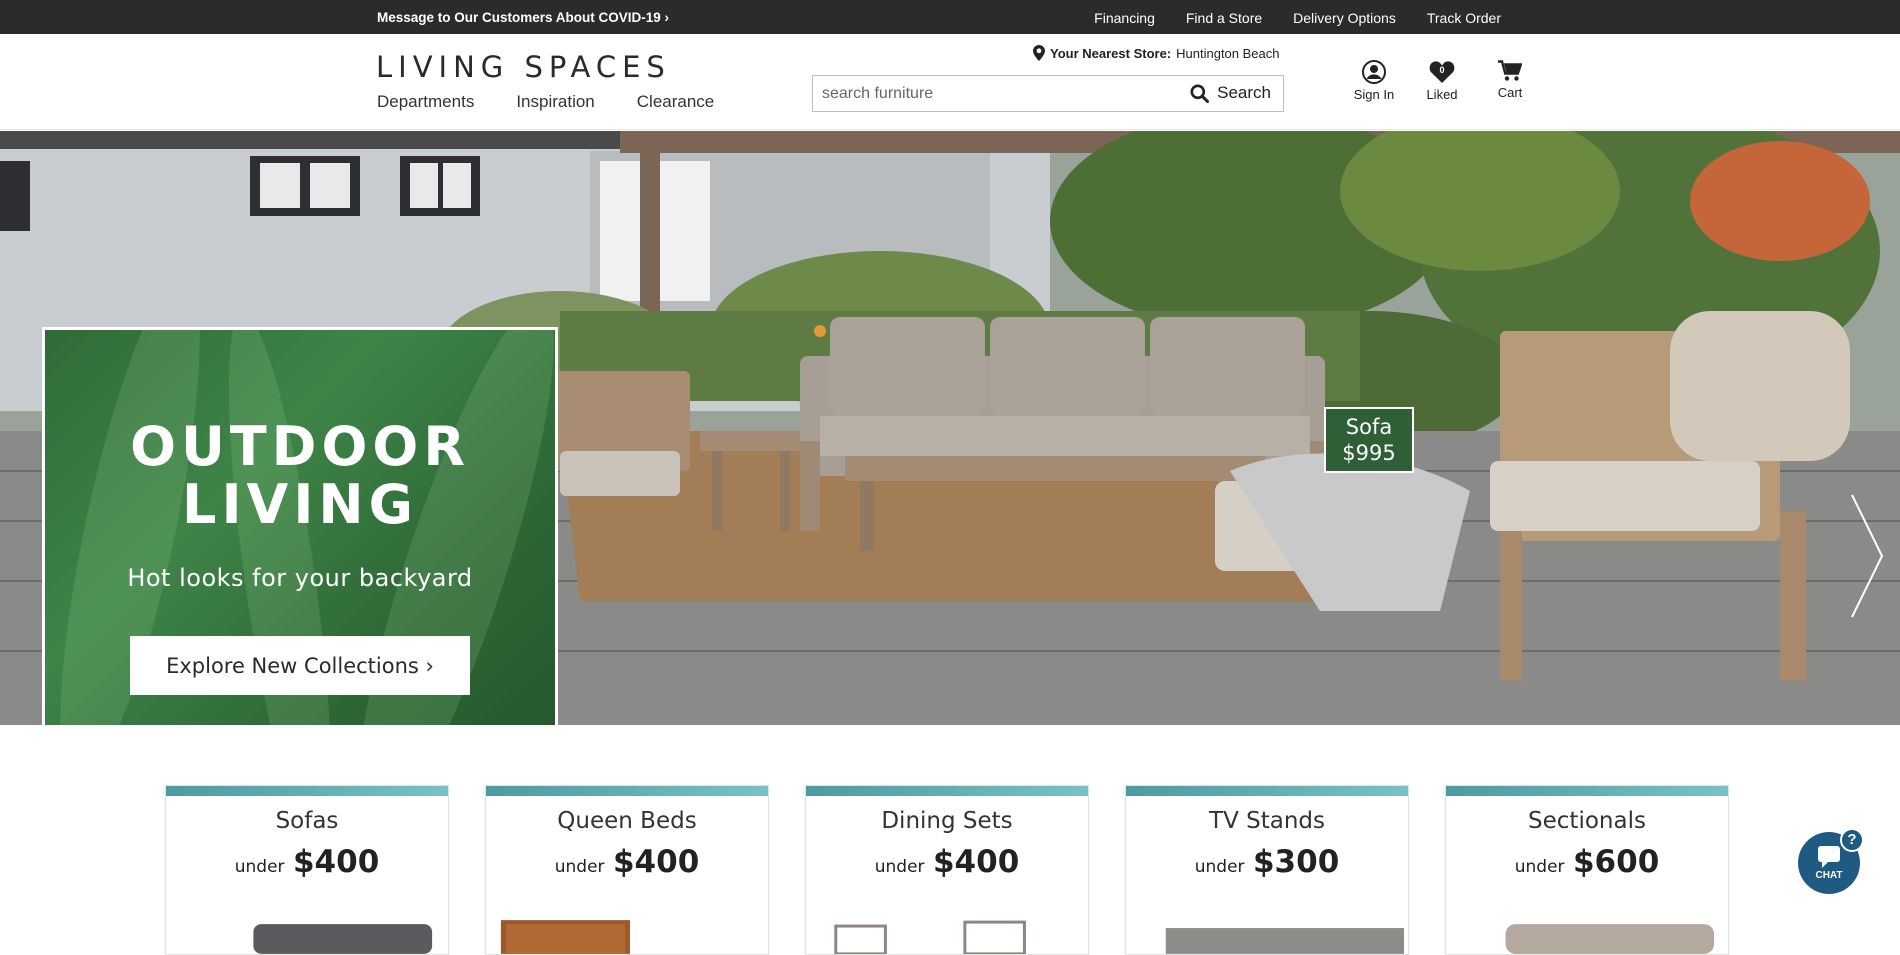 Image resolution: width=1900 pixels, height=955 pixels. Describe the element at coordinates (1829, 875) in the screenshot. I see `chat-label: CHAT` at that location.